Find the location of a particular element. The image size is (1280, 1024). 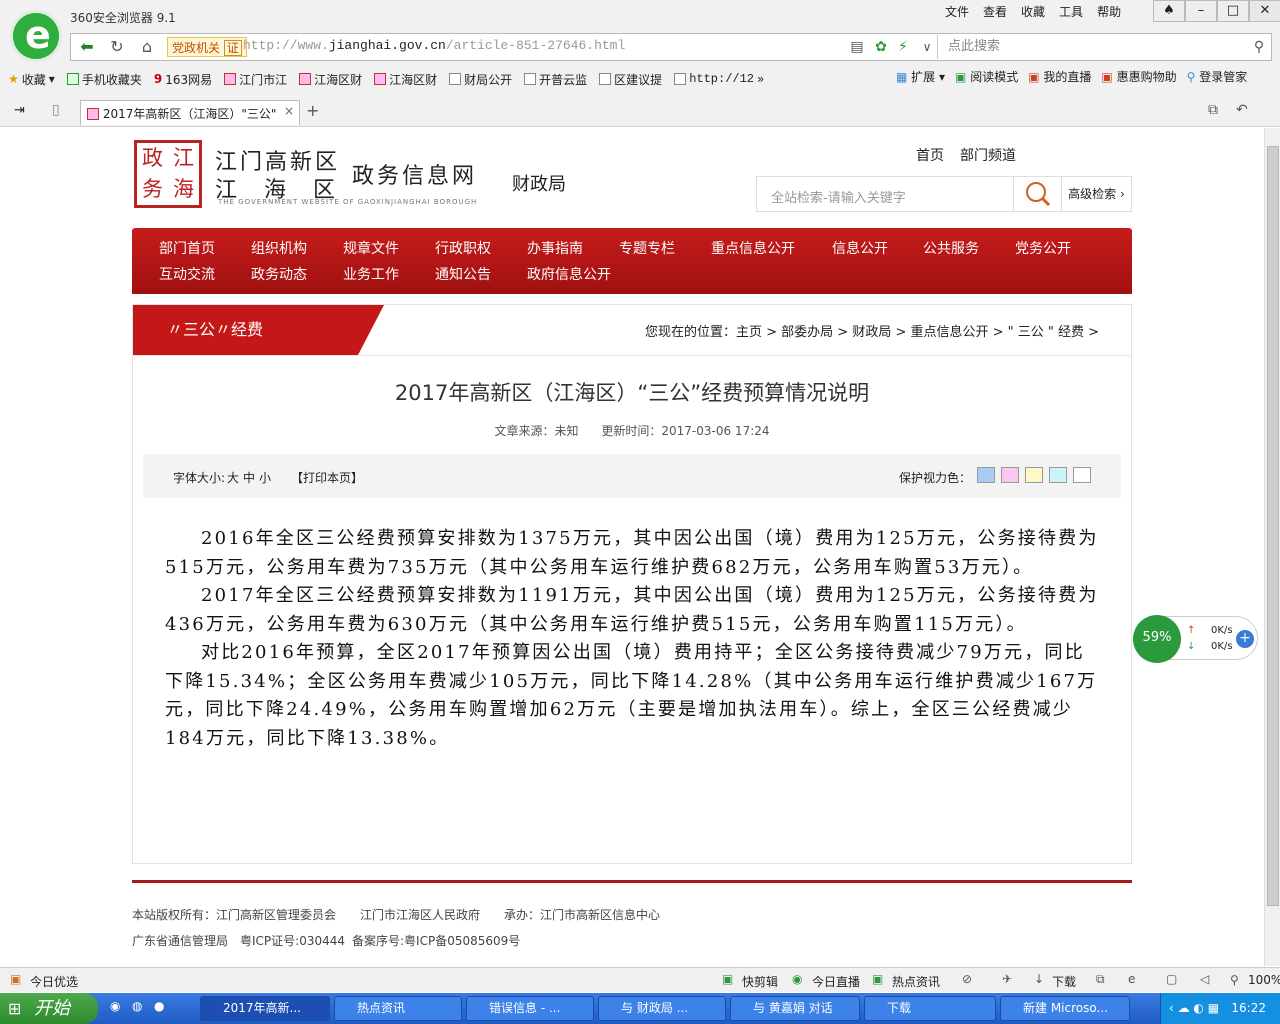

quicklaunch-ie-icon: ◍ is located at coordinates (137, 1006).